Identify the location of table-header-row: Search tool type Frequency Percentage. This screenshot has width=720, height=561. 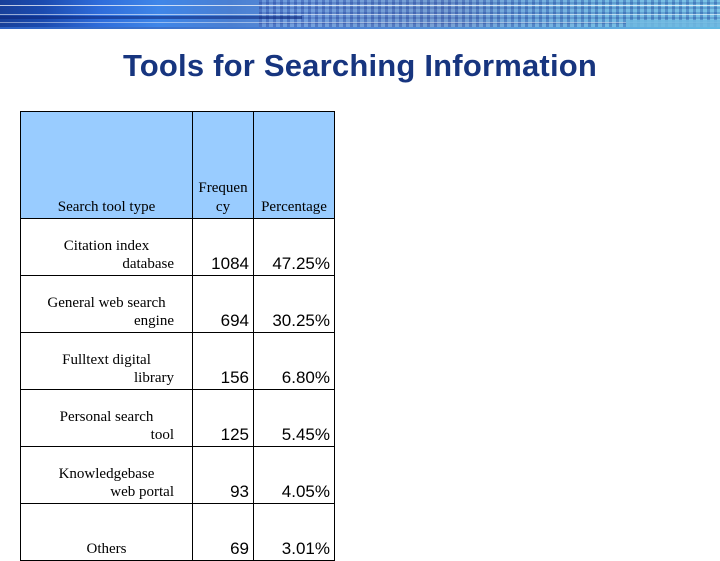
(177, 165).